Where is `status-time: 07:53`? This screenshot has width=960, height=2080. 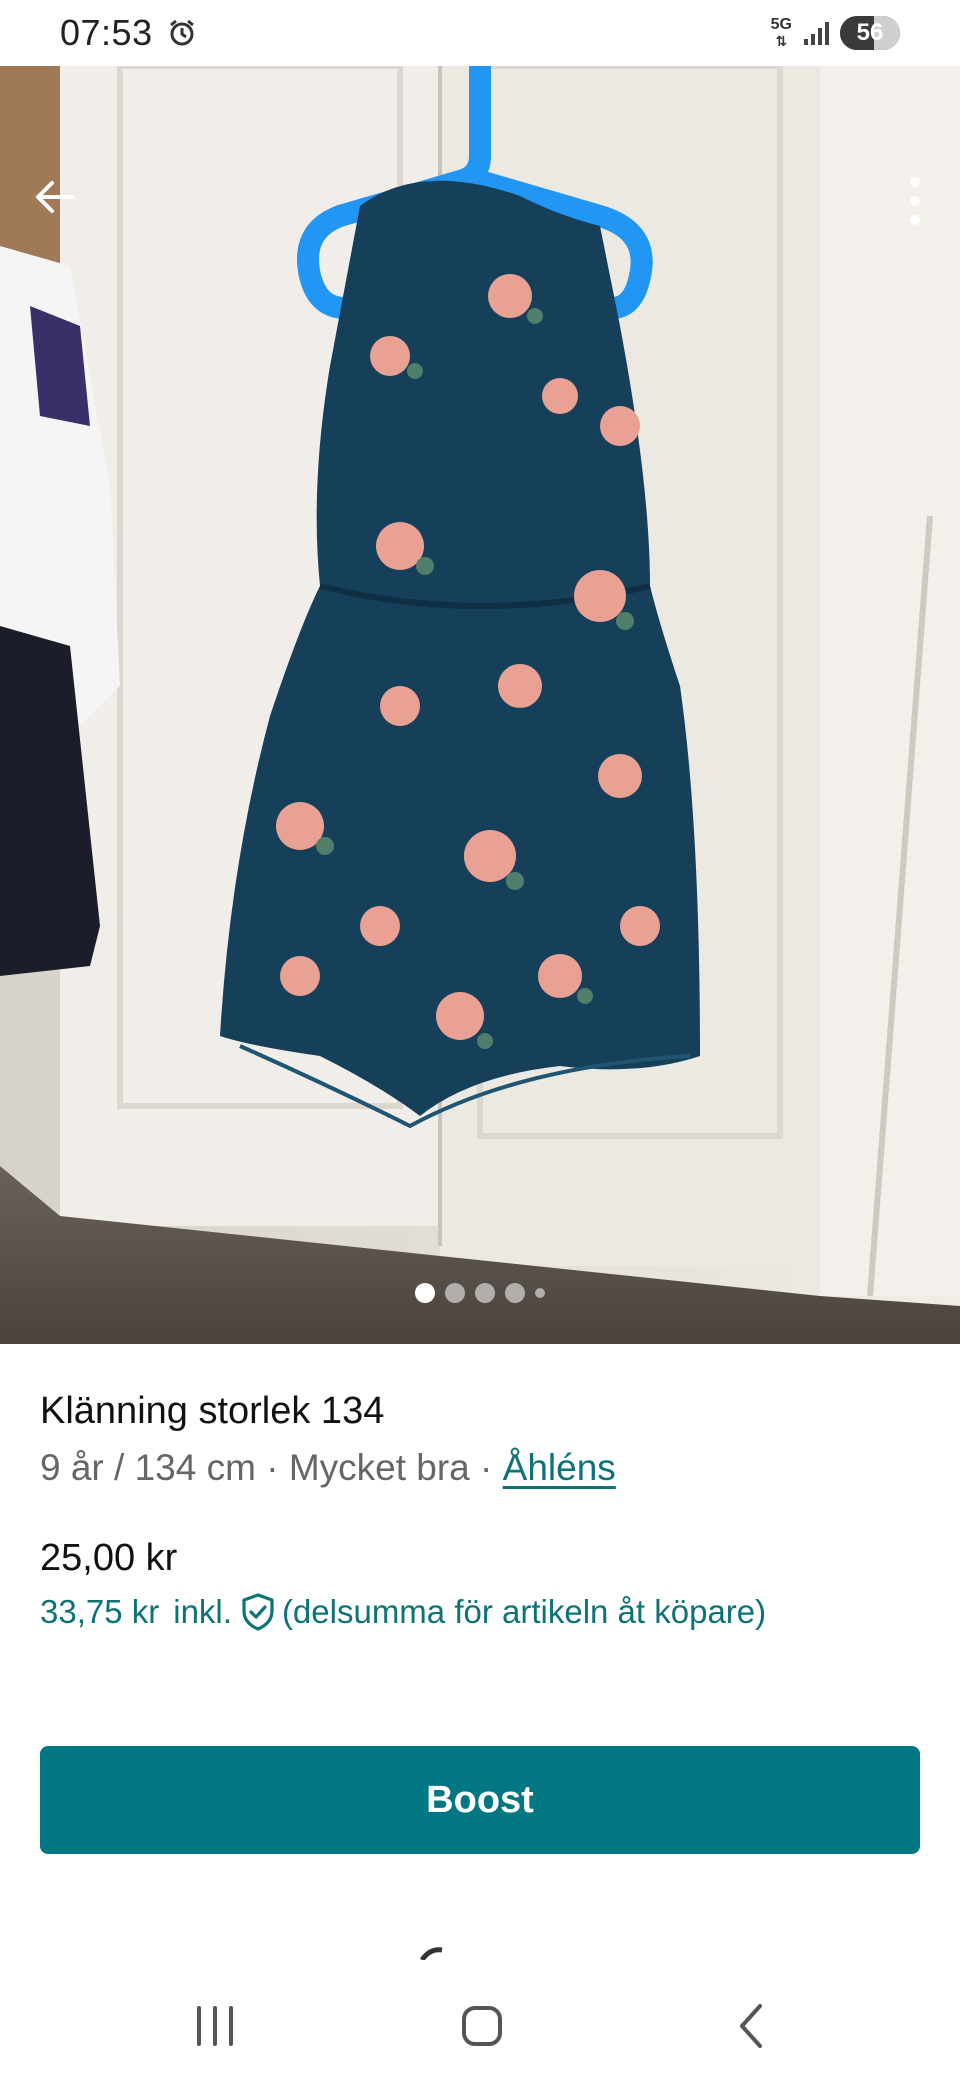
status-time: 07:53 is located at coordinates (106, 32).